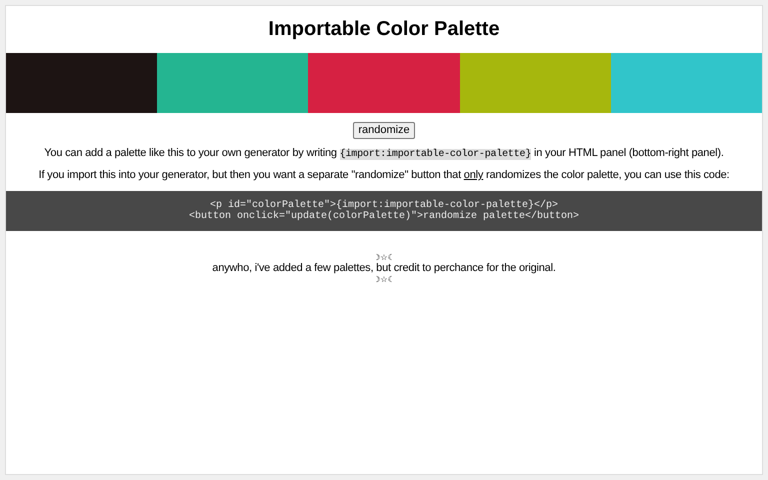  I want to click on page-title: Importable Color Palette, so click(384, 29).